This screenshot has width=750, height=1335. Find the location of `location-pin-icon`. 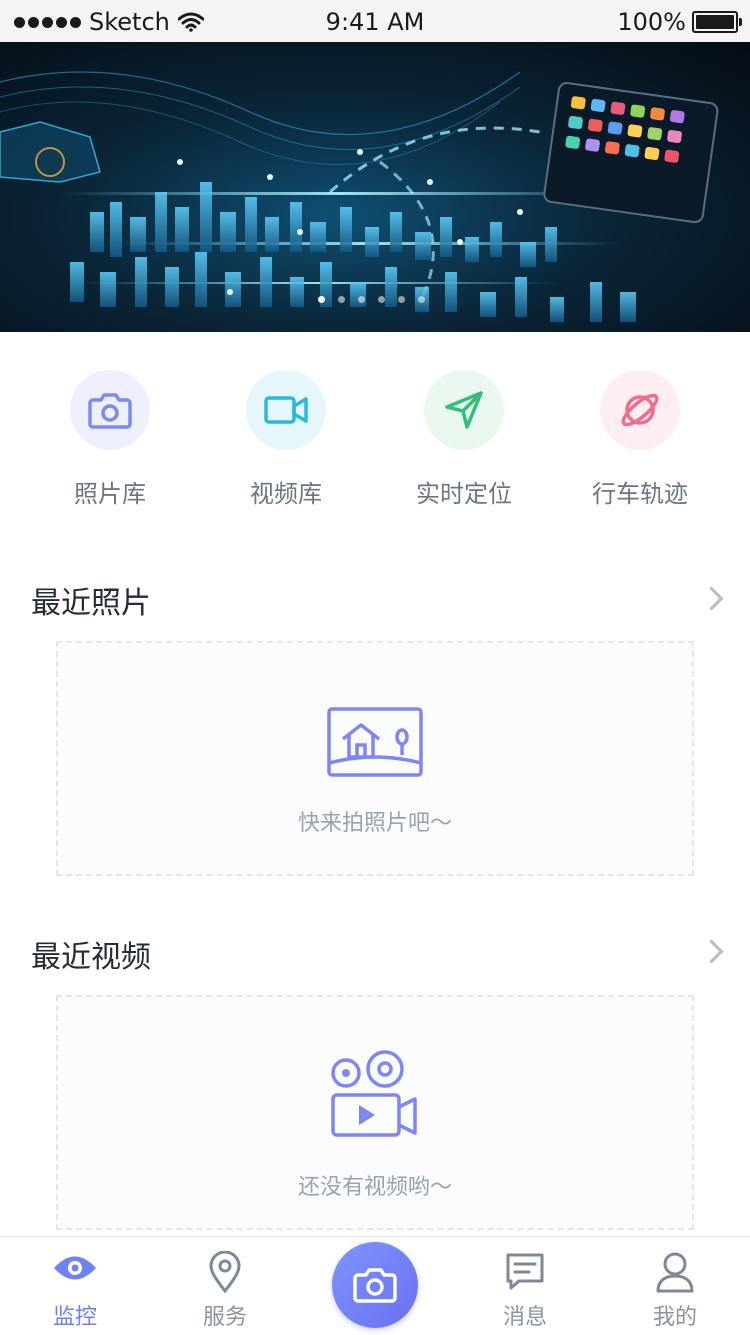

location-pin-icon is located at coordinates (225, 1272).